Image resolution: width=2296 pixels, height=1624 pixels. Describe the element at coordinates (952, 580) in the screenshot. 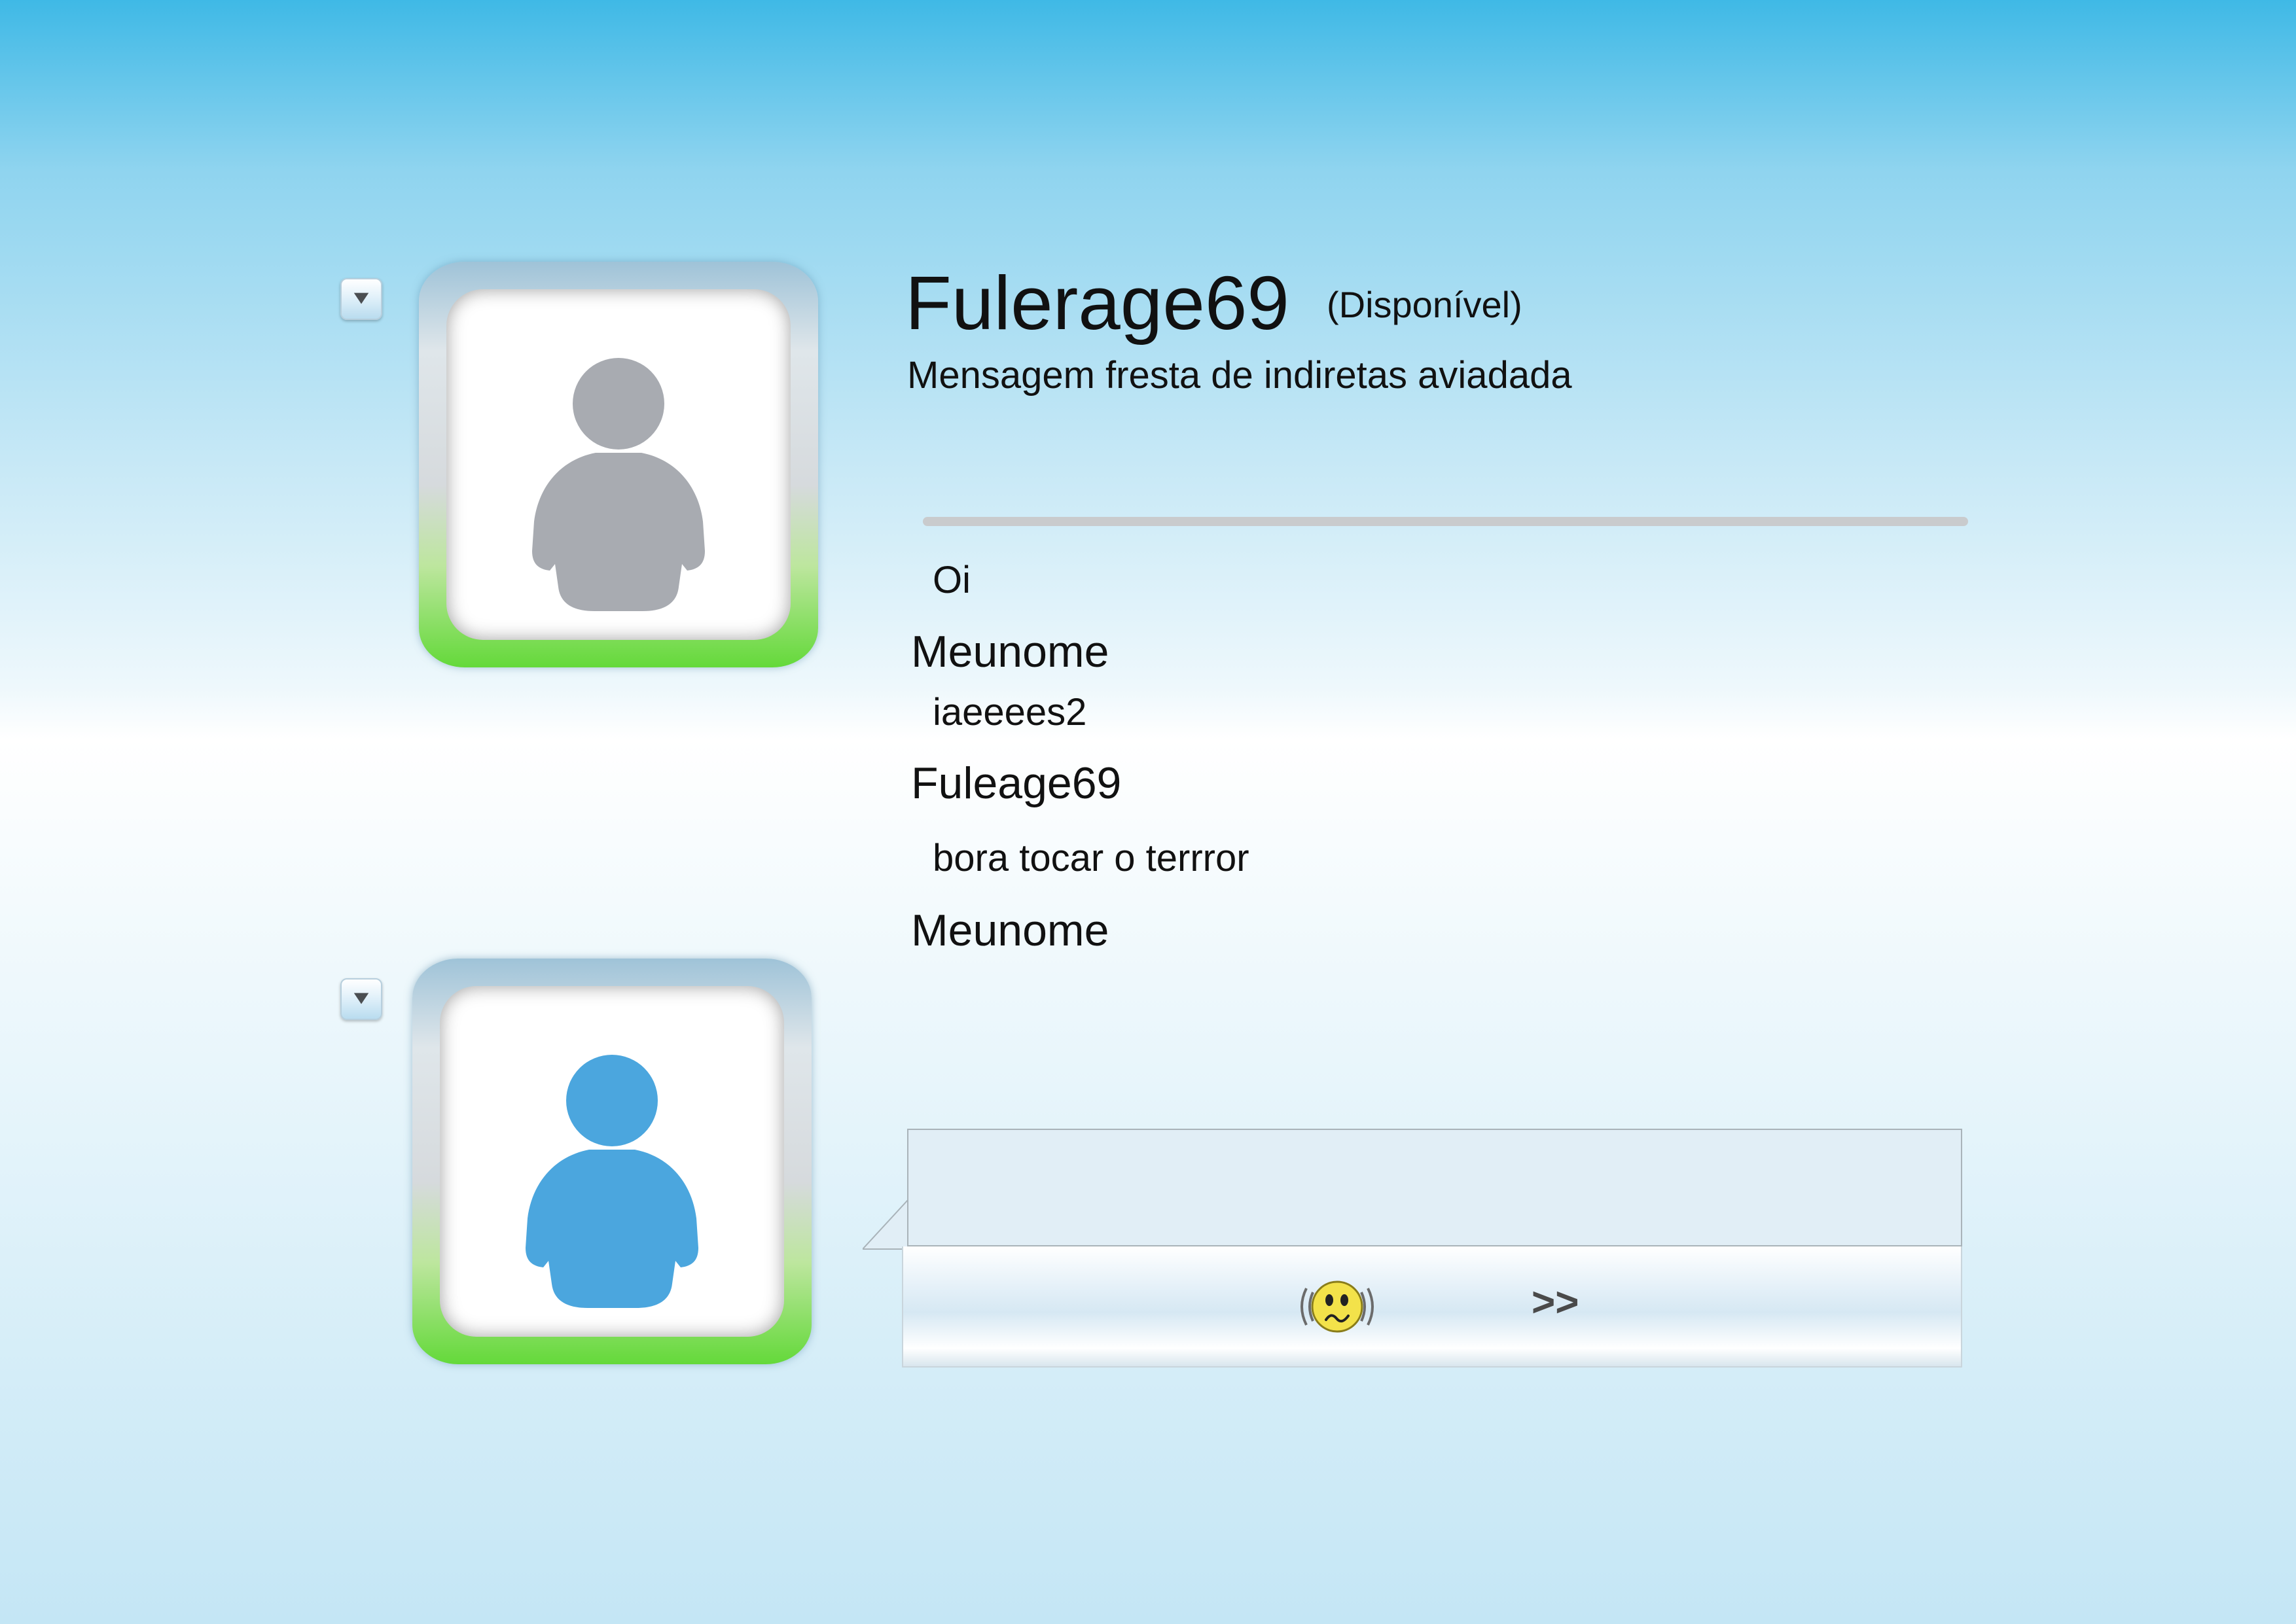

I see `message-text: Oi` at that location.